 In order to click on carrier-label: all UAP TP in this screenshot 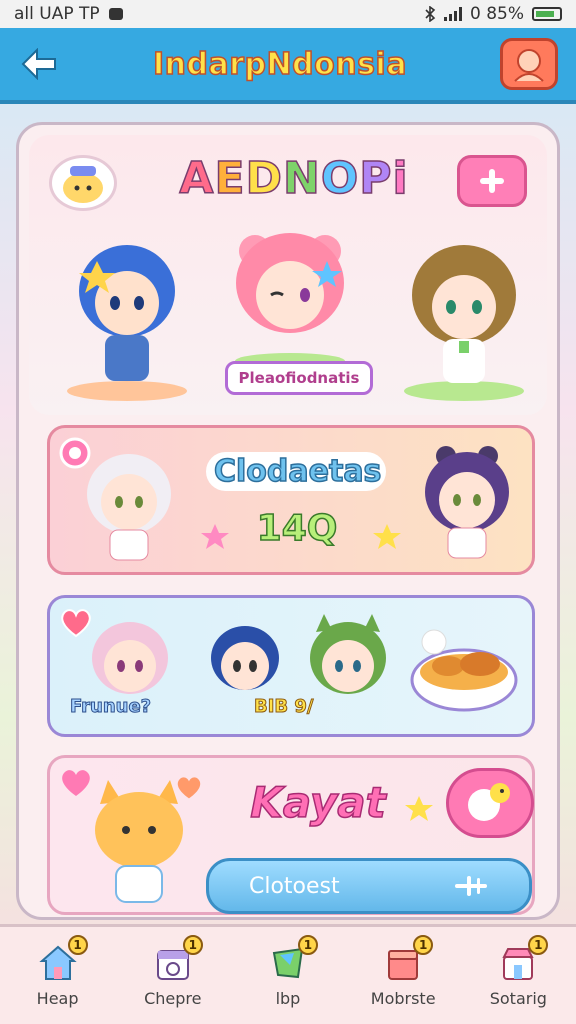, I will do `click(57, 14)`.